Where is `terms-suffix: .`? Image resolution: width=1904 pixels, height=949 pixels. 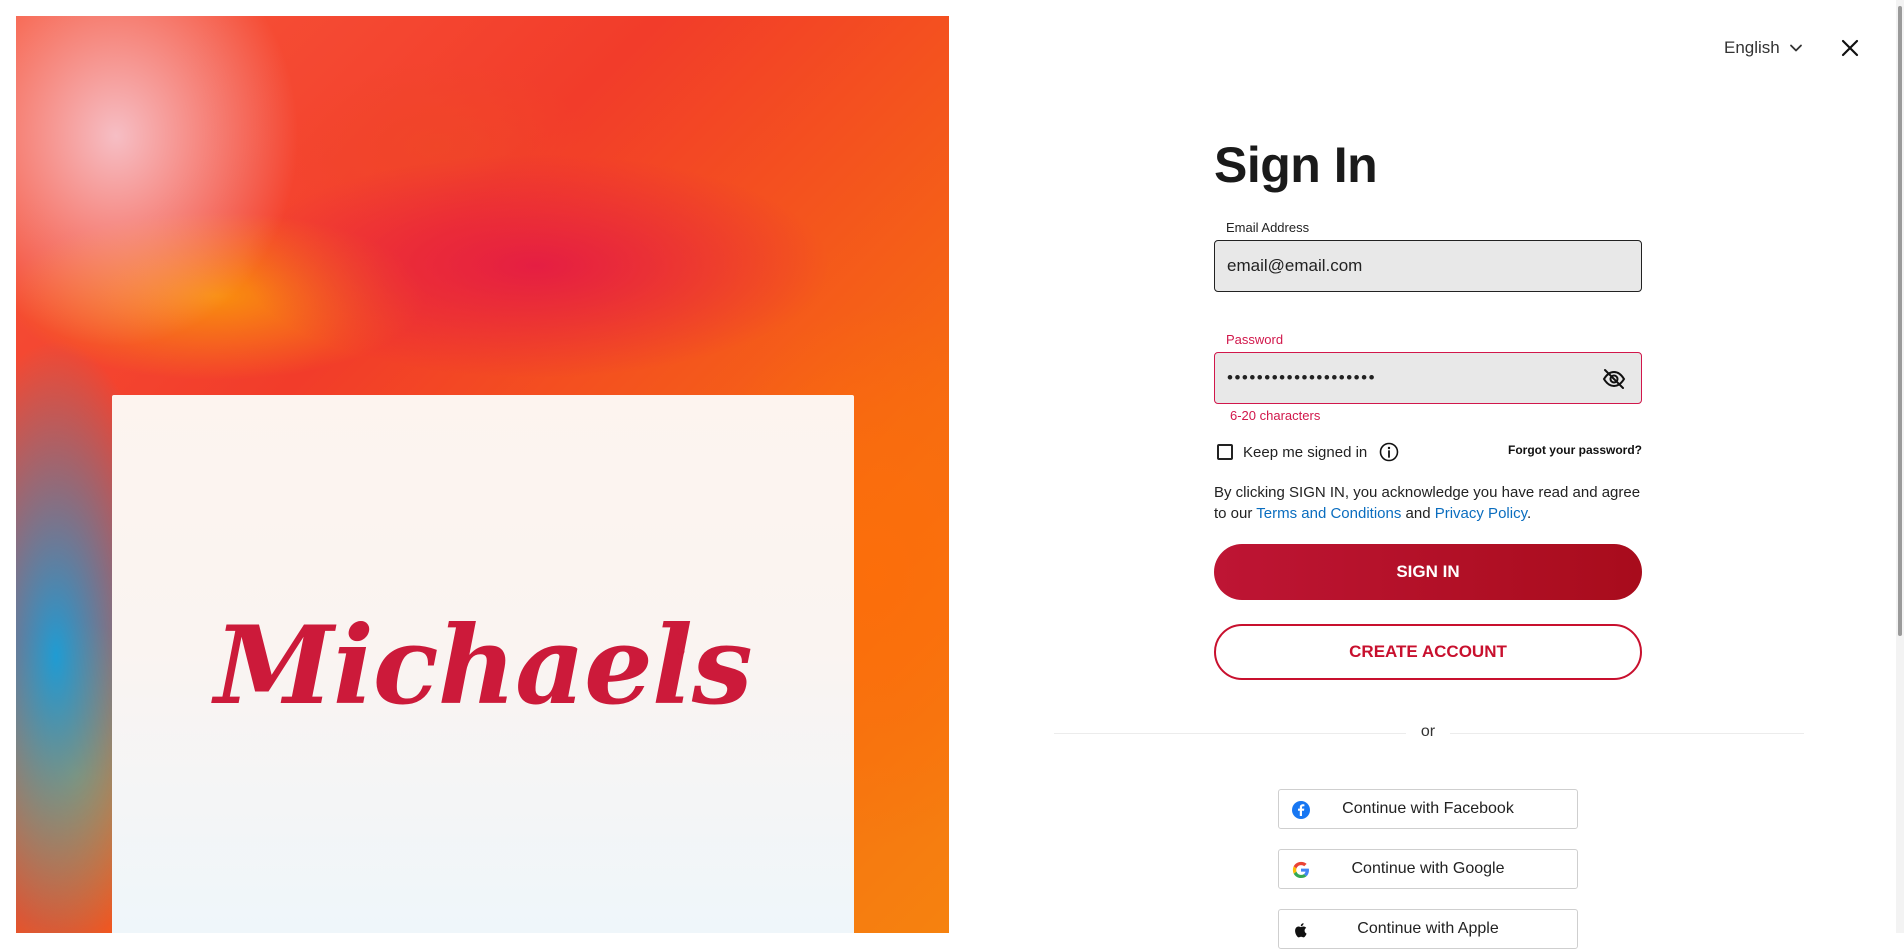
terms-suffix: . is located at coordinates (1529, 513).